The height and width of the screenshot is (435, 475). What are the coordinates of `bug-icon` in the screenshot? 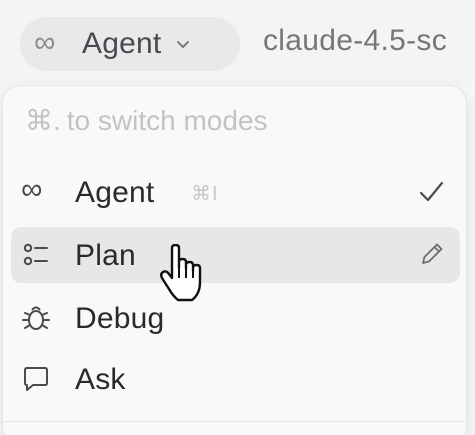 It's located at (36, 318).